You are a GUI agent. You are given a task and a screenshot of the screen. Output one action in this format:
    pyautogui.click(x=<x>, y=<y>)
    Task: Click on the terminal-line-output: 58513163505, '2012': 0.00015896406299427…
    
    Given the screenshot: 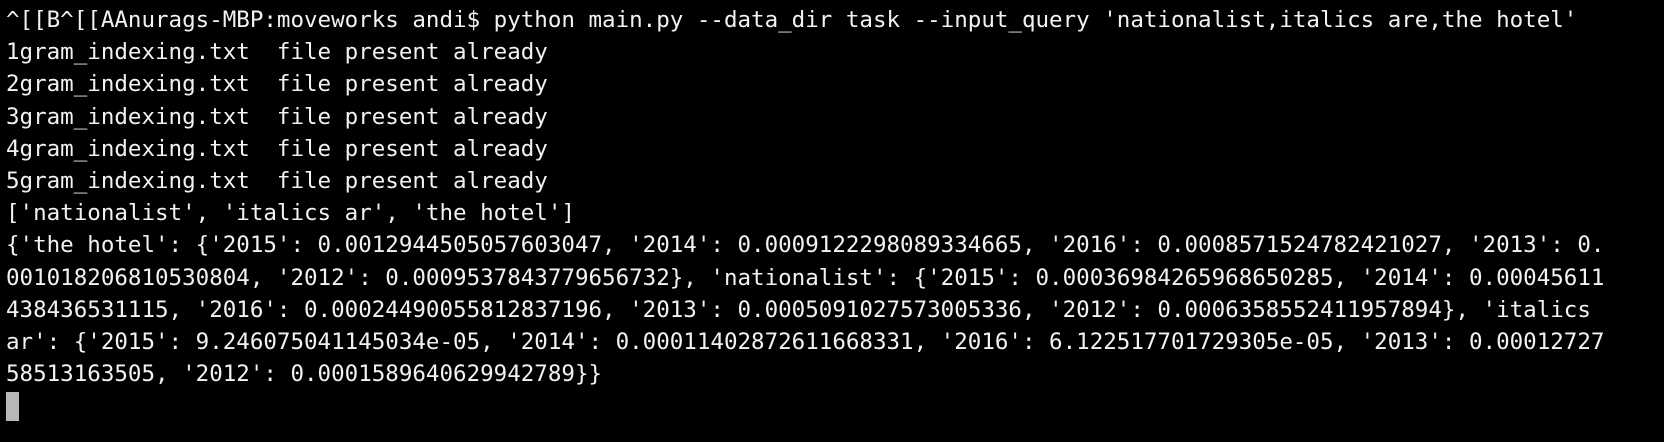 What is the action you would take?
    pyautogui.click(x=304, y=374)
    